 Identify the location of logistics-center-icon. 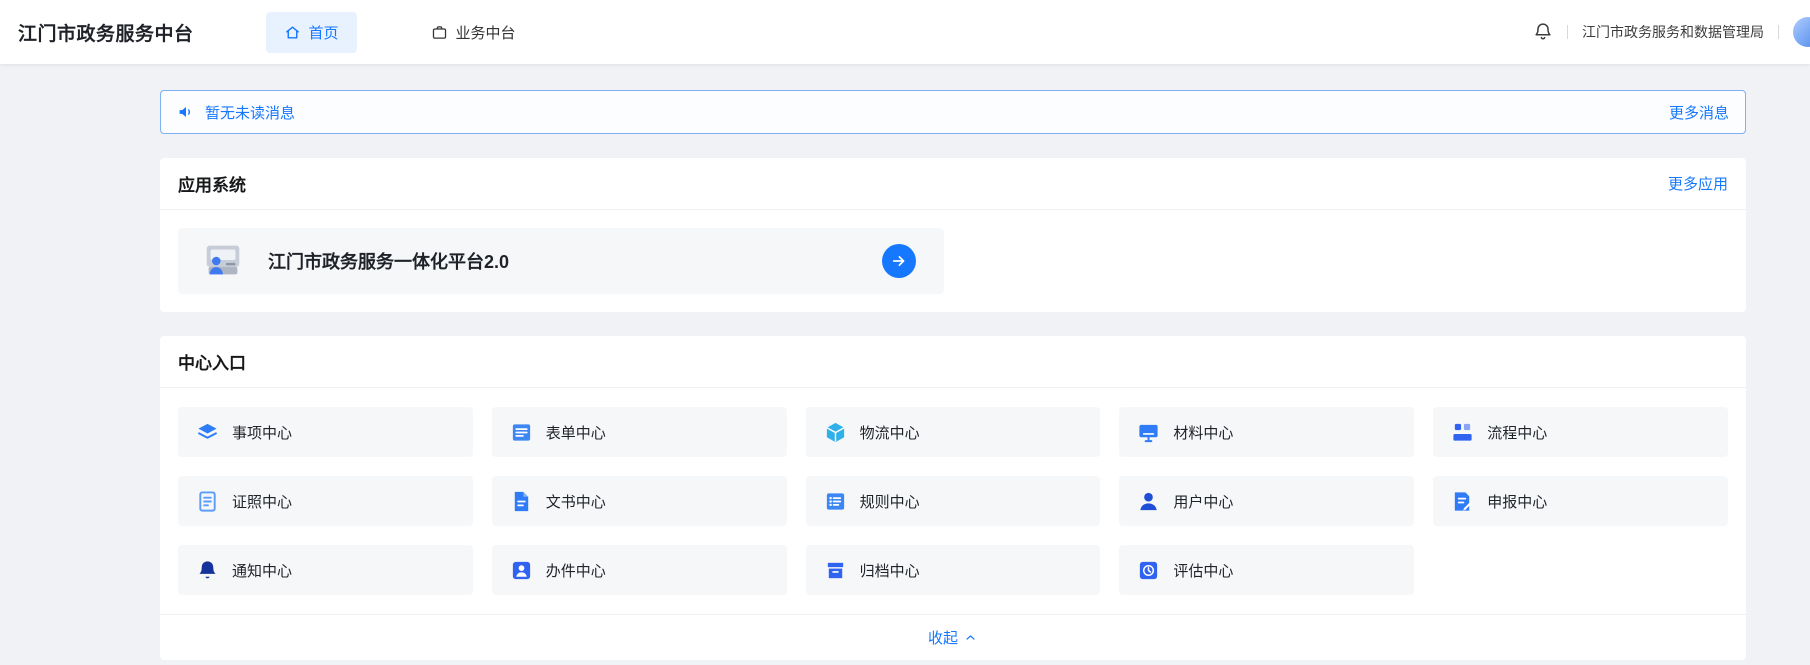
(835, 432).